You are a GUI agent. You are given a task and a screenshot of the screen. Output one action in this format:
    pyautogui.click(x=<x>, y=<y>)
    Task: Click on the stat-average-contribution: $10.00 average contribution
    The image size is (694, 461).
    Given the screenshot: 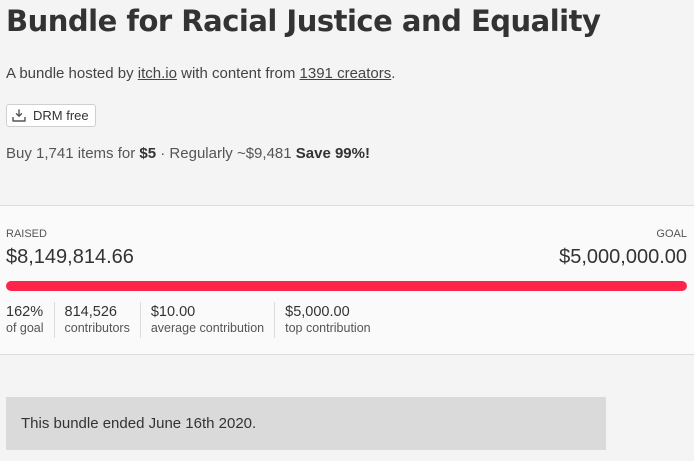 What is the action you would take?
    pyautogui.click(x=206, y=320)
    